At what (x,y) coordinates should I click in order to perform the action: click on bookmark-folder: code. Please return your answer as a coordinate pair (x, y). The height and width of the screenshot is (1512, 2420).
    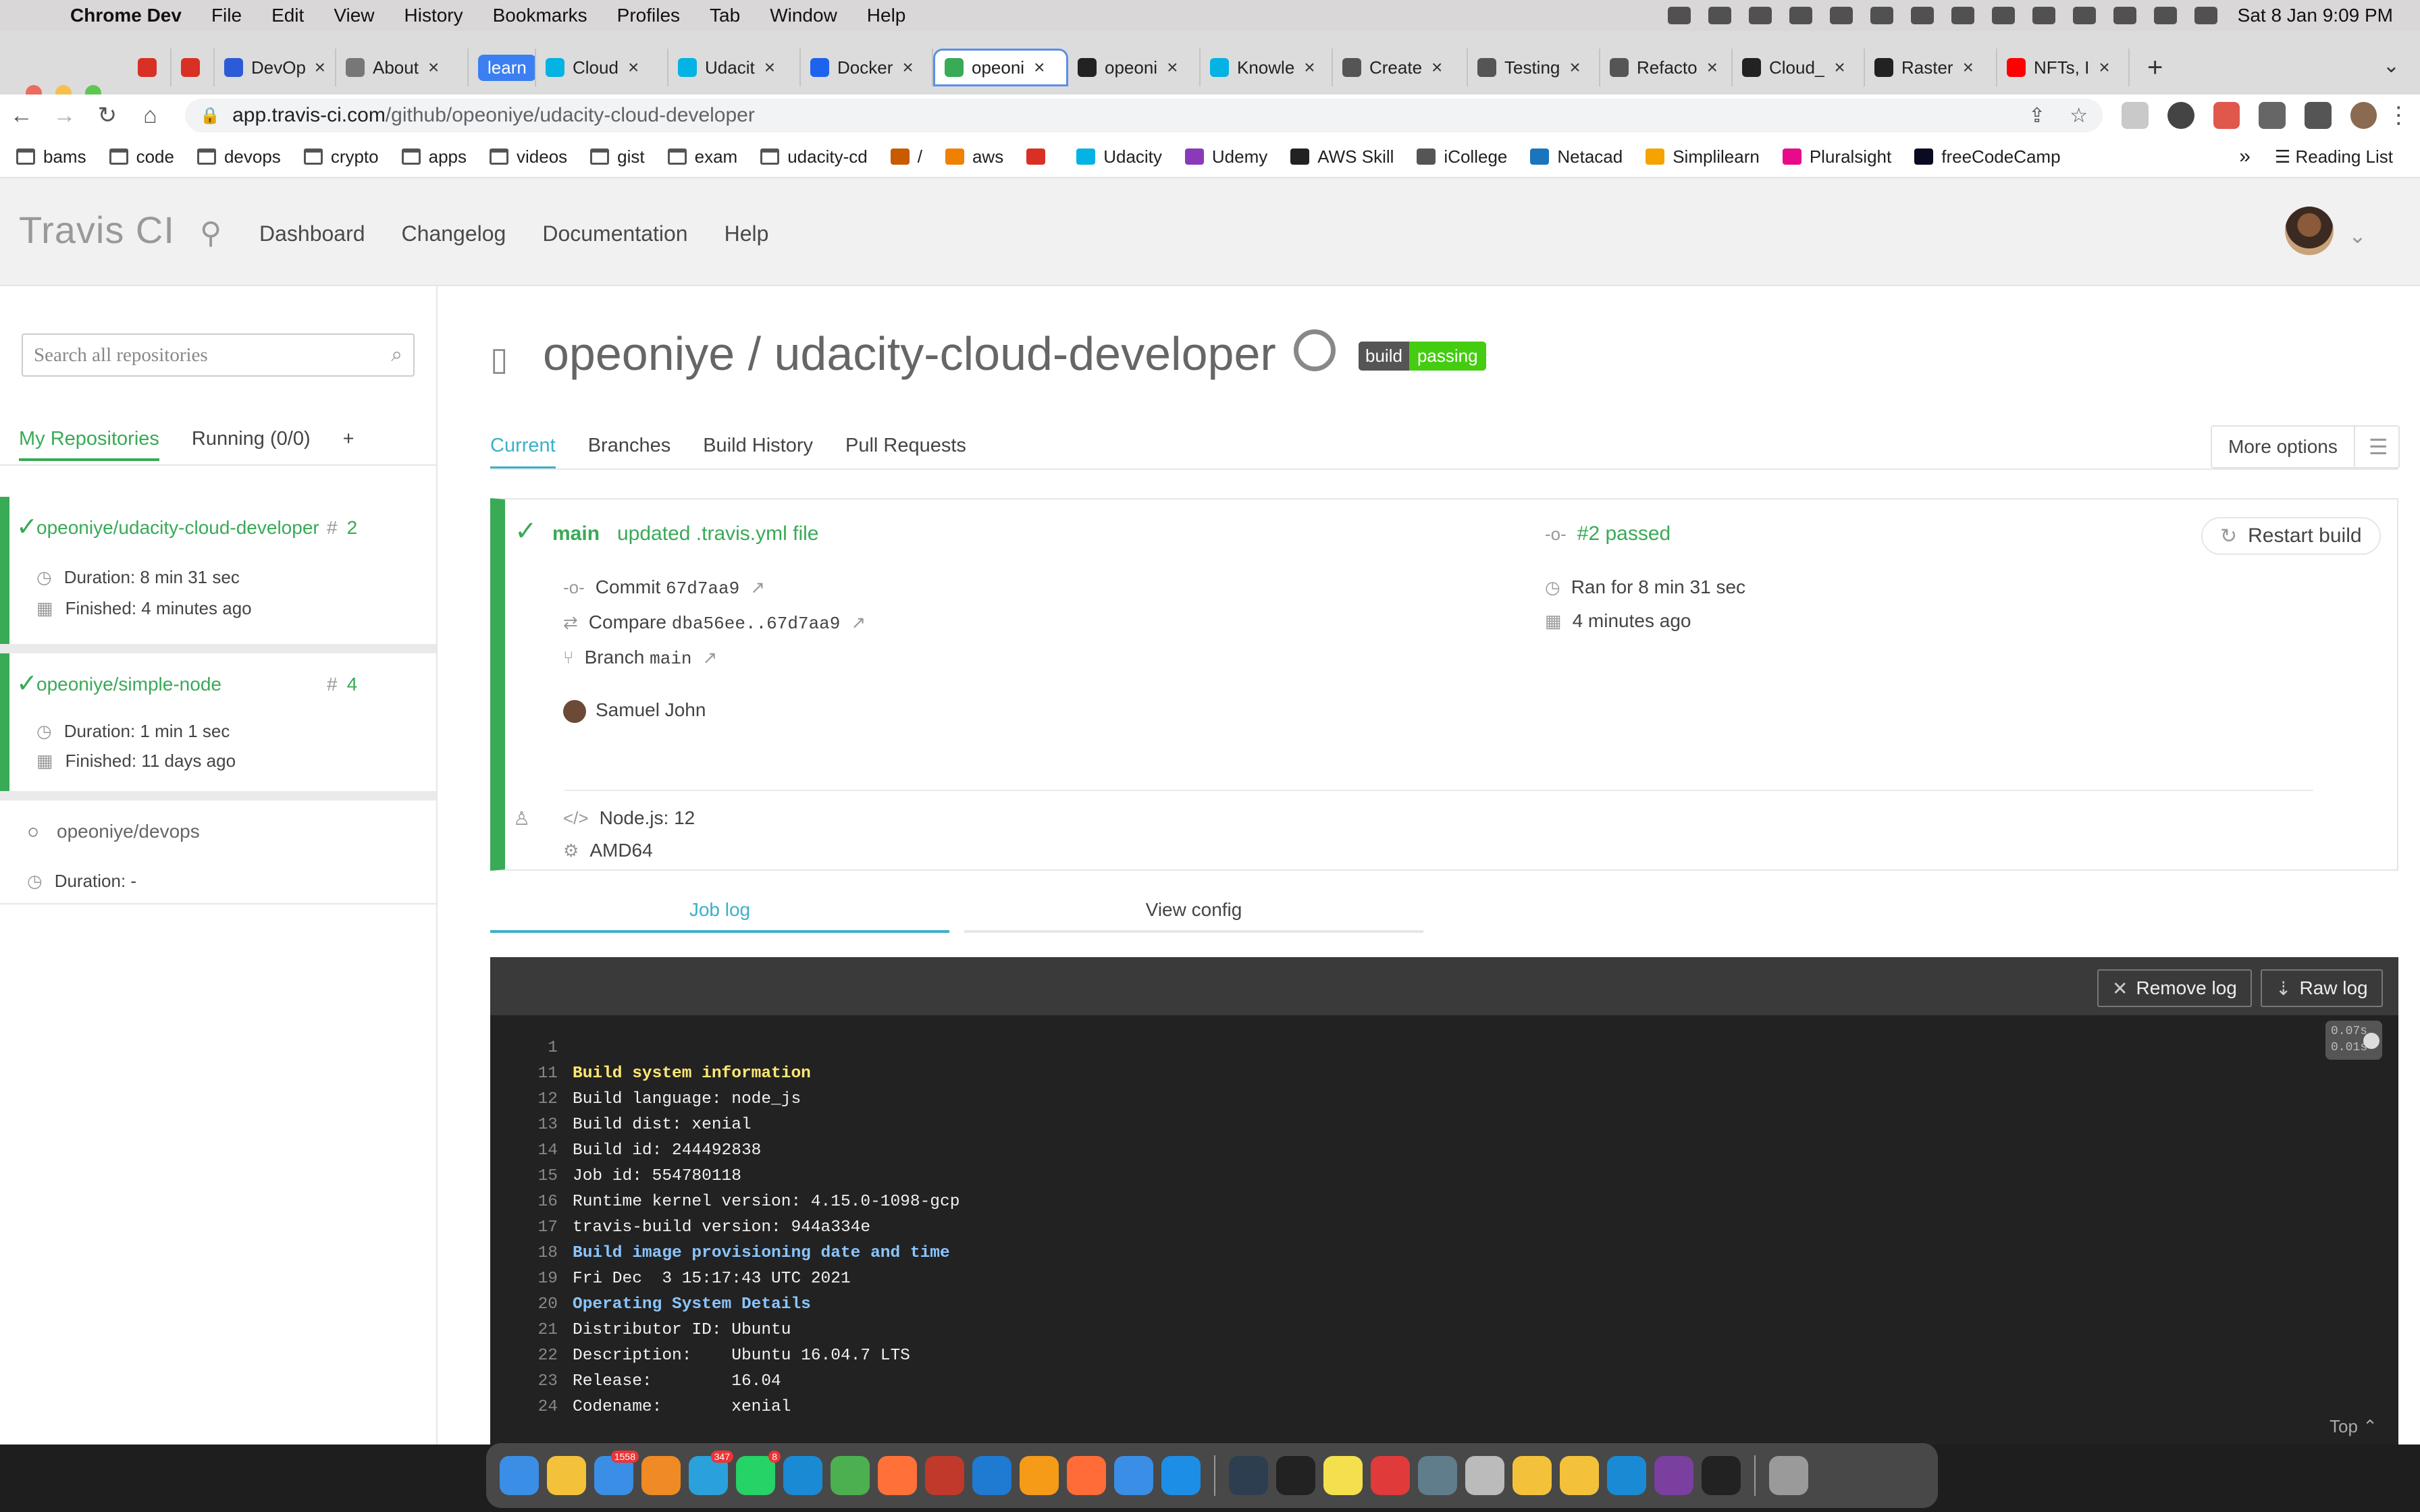
    Looking at the image, I should click on (141, 156).